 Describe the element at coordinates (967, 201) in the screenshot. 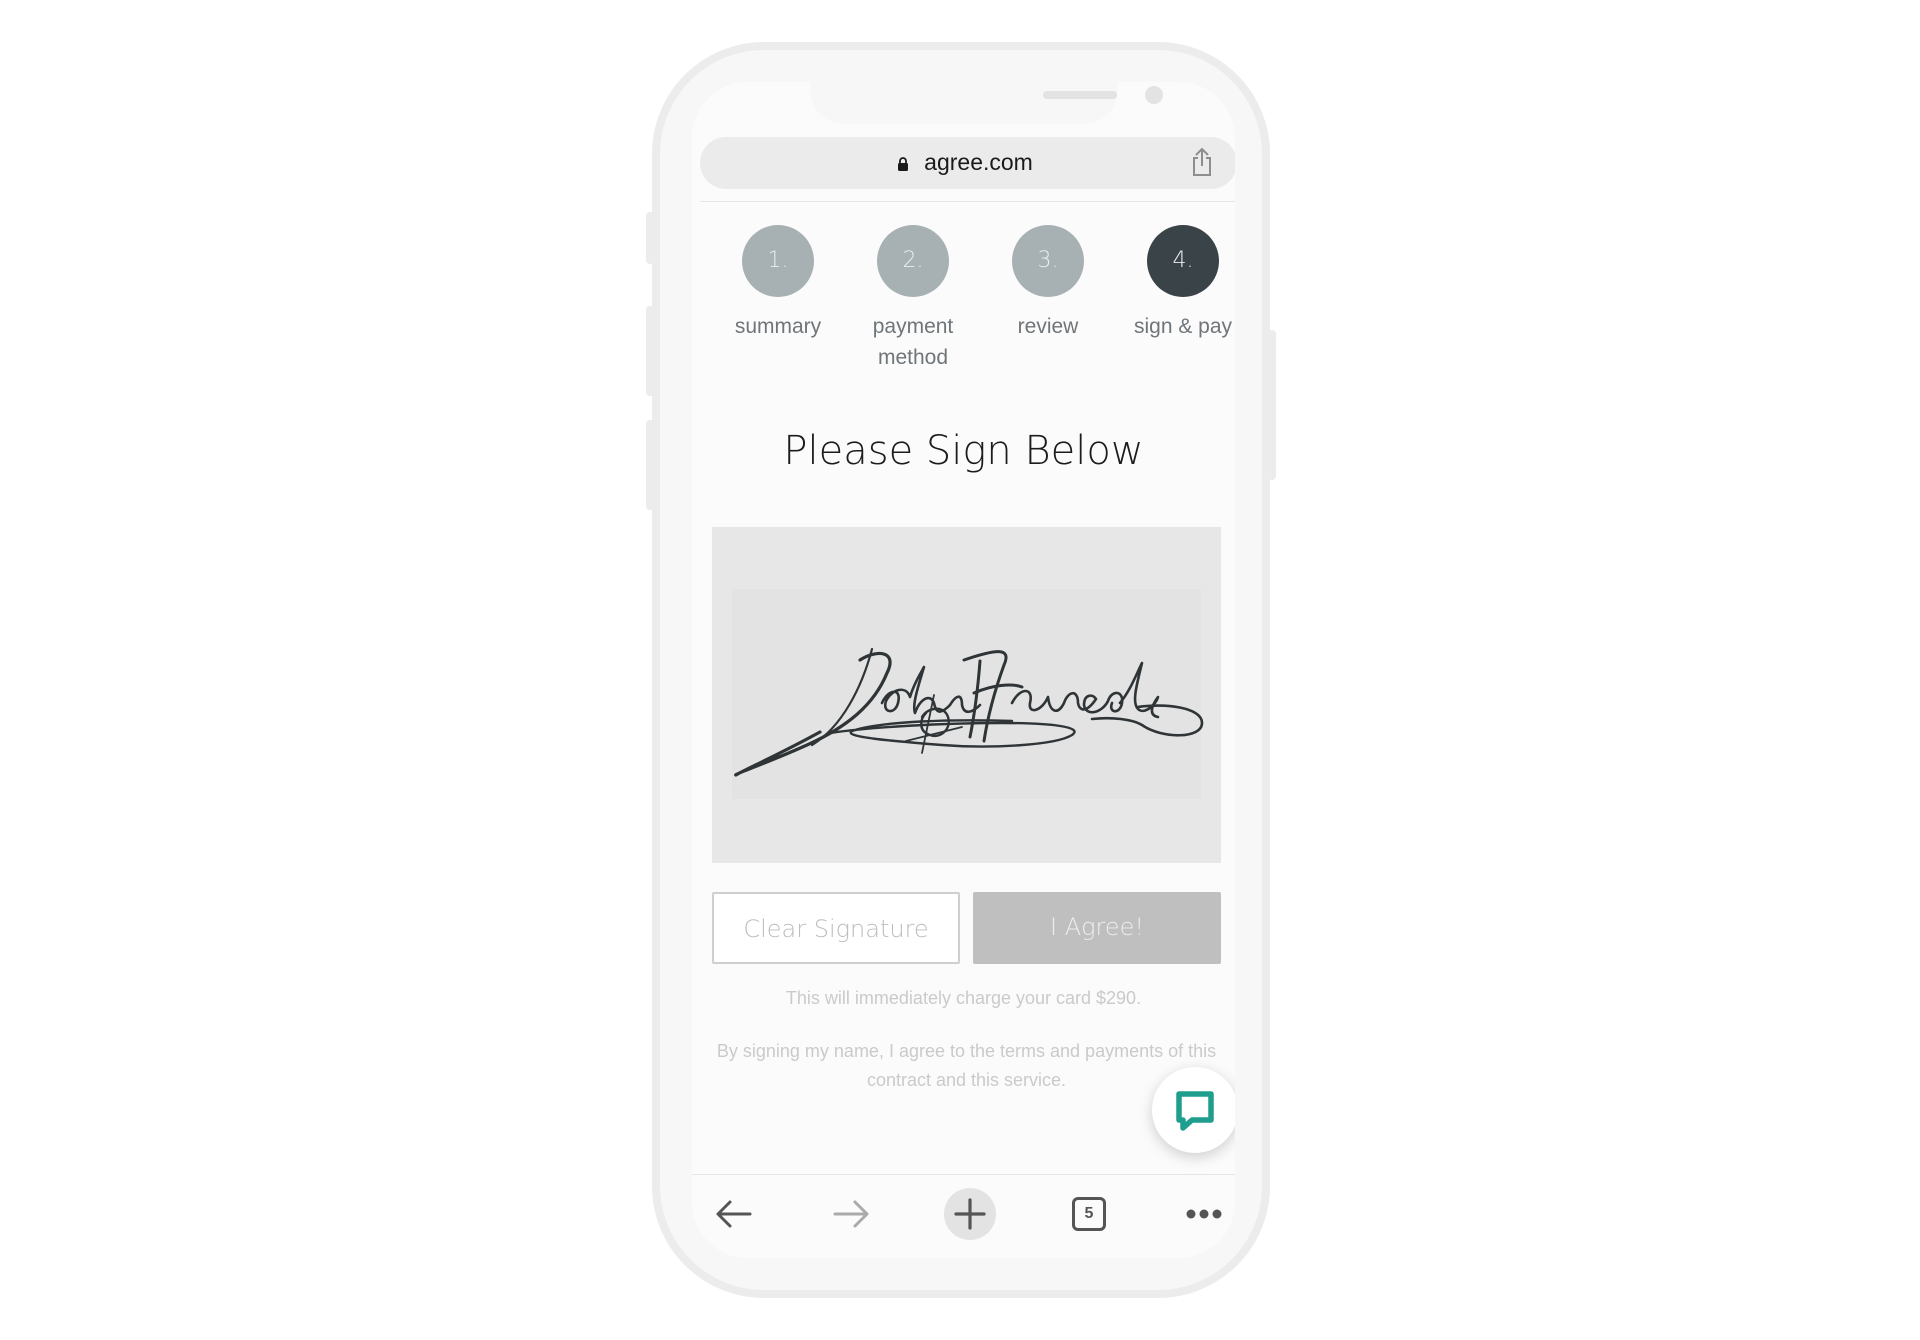

I see `address-bar-divider` at that location.